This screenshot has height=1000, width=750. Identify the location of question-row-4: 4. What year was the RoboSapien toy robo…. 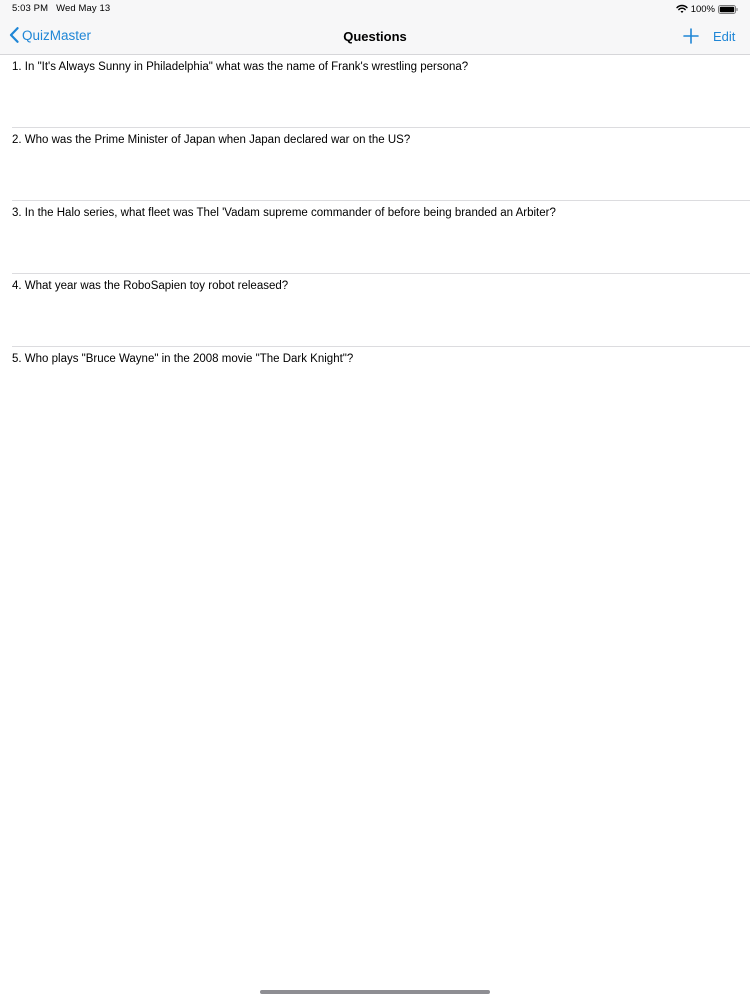
(375, 310).